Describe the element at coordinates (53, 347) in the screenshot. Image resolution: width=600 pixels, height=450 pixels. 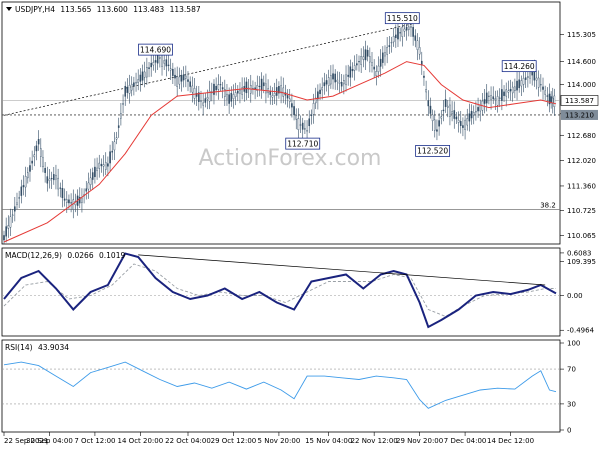
I see `rsi-value: 43.9034` at that location.